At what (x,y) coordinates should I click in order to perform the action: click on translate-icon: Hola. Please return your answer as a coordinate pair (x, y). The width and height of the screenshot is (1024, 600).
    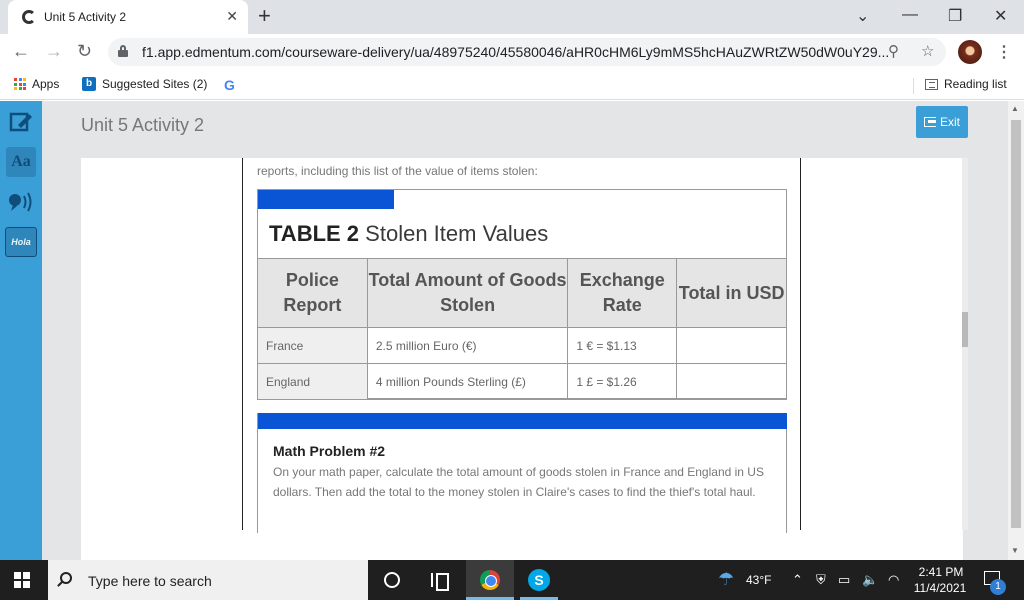
    Looking at the image, I should click on (21, 242).